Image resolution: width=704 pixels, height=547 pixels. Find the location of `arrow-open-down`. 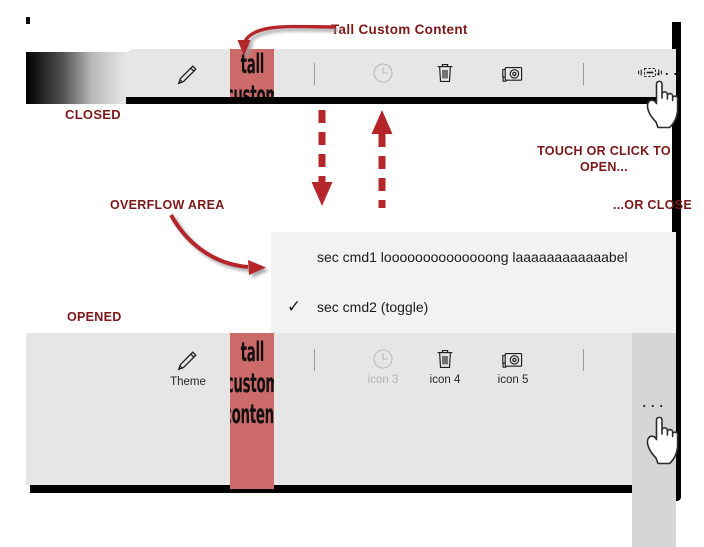

arrow-open-down is located at coordinates (322, 158).